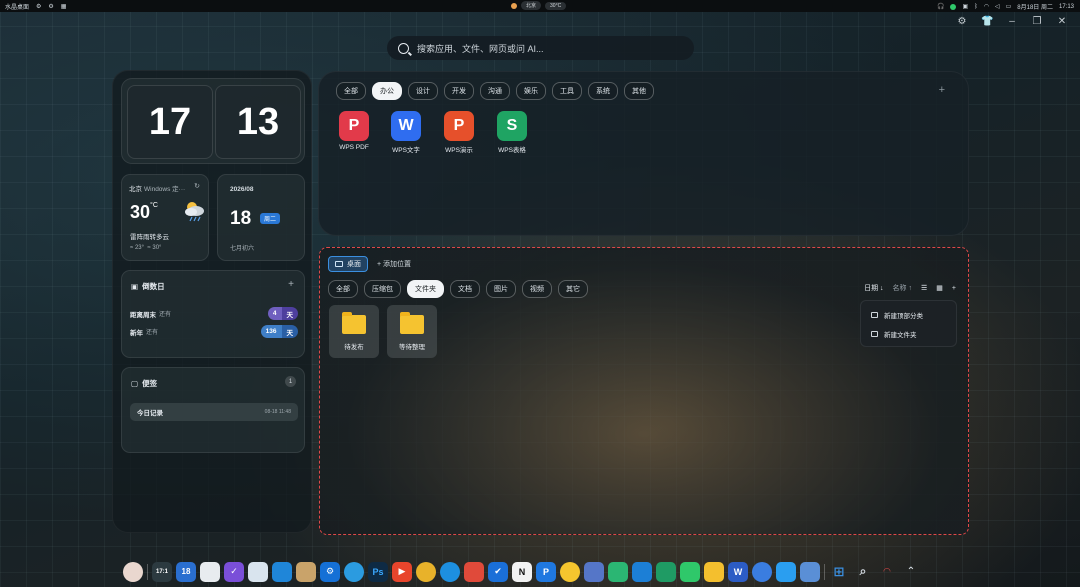 The height and width of the screenshot is (587, 1080). Describe the element at coordinates (986, 6) in the screenshot. I see `wifi-icon: ◠` at that location.